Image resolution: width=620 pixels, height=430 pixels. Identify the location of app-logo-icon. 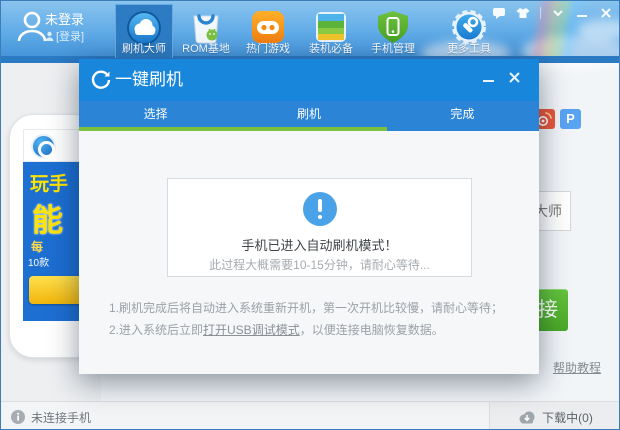
(43, 146).